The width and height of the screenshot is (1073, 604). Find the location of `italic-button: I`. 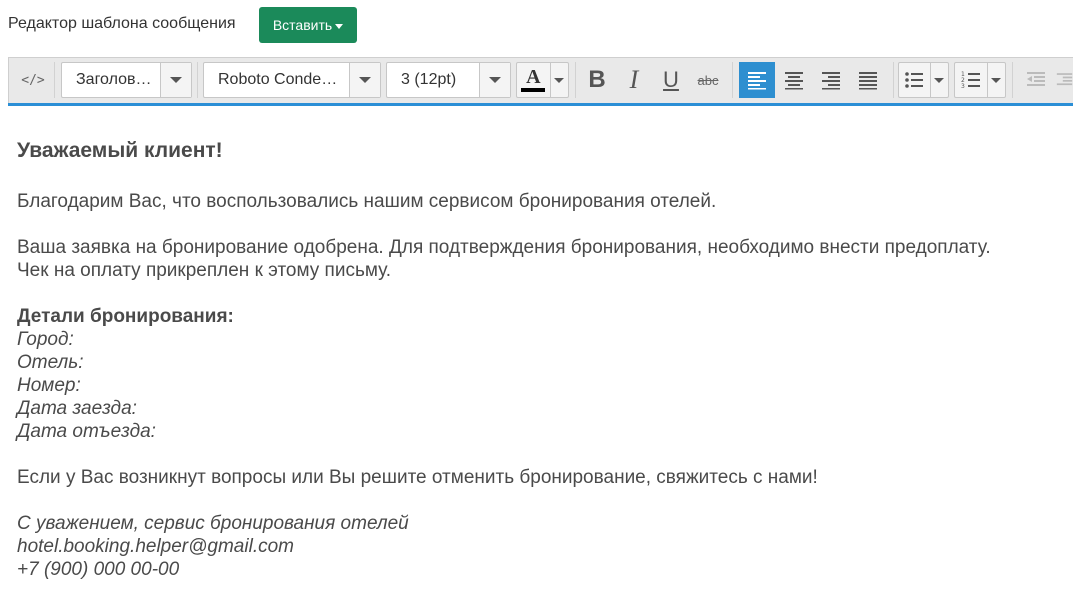

italic-button: I is located at coordinates (634, 80).